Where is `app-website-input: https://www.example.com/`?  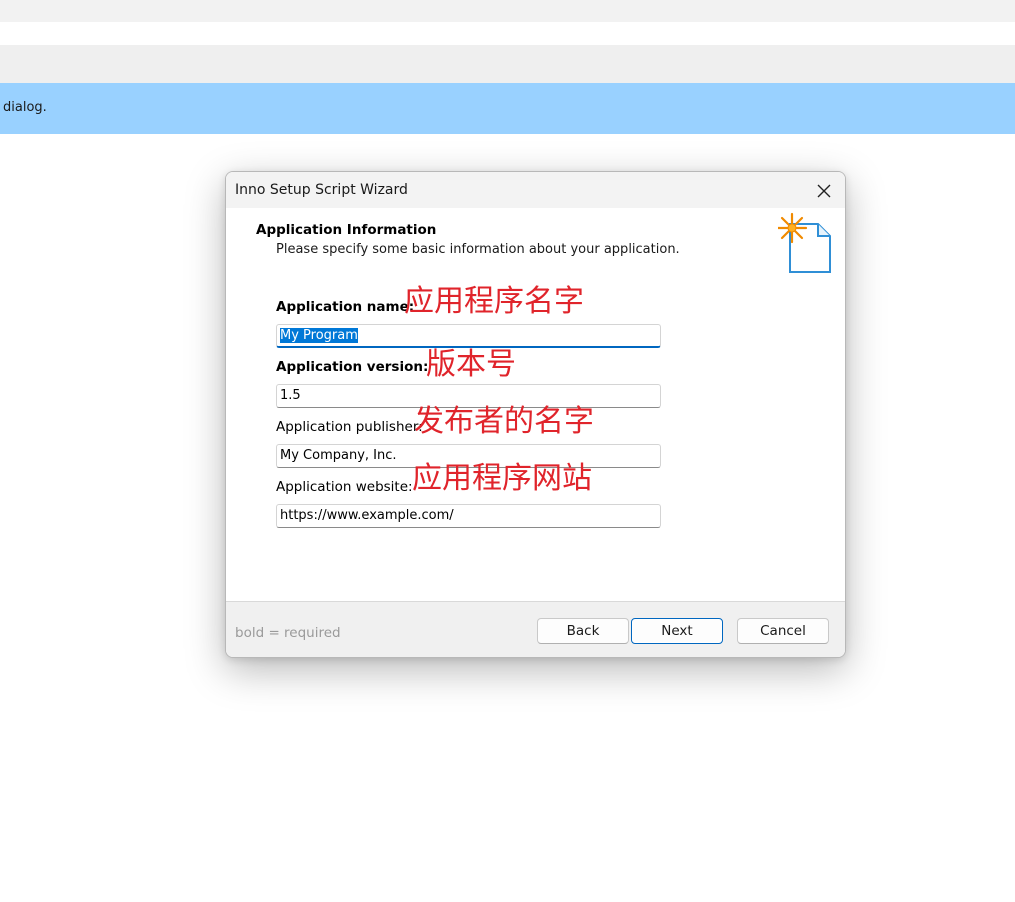 app-website-input: https://www.example.com/ is located at coordinates (468, 516).